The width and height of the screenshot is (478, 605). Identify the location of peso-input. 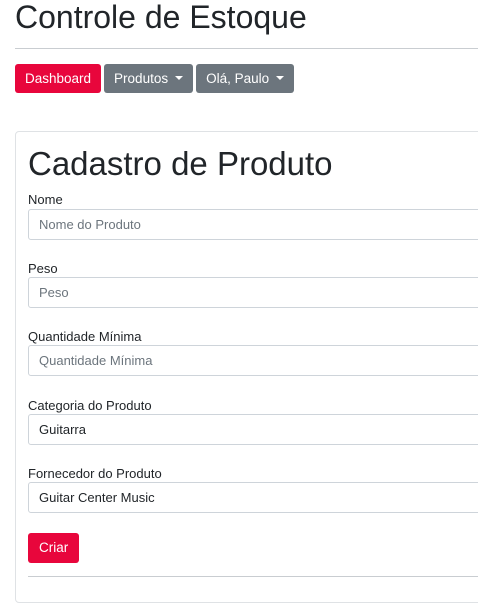
(253, 292).